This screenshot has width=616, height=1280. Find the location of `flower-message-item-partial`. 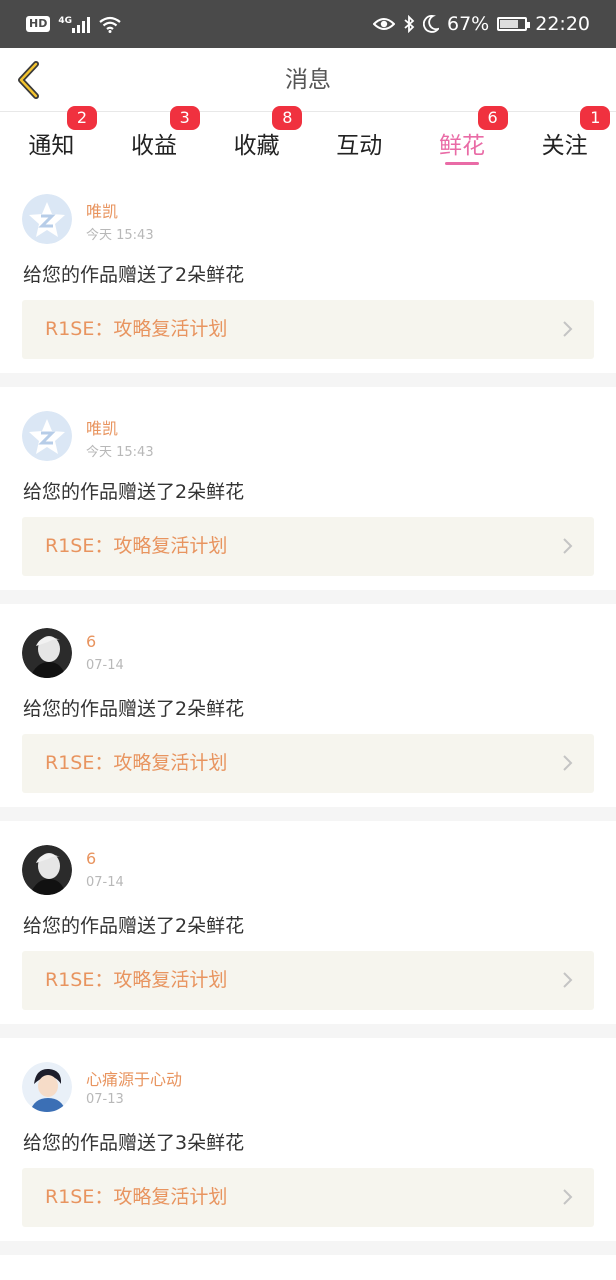

flower-message-item-partial is located at coordinates (308, 1267).